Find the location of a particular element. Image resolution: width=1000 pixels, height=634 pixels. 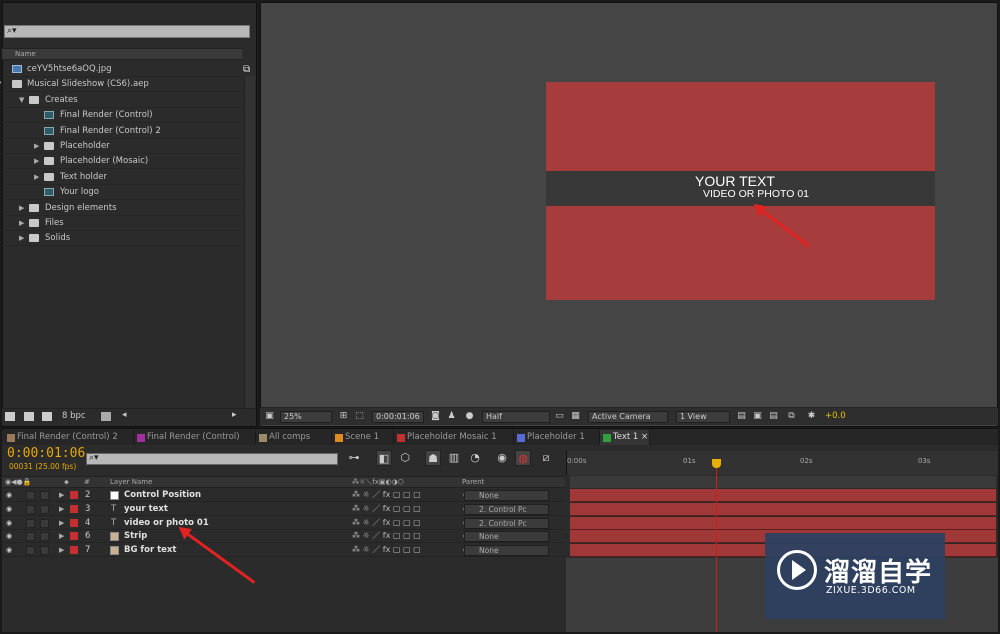

project-item: ceYV5htse6aOQ.jpg is located at coordinates (122, 69).